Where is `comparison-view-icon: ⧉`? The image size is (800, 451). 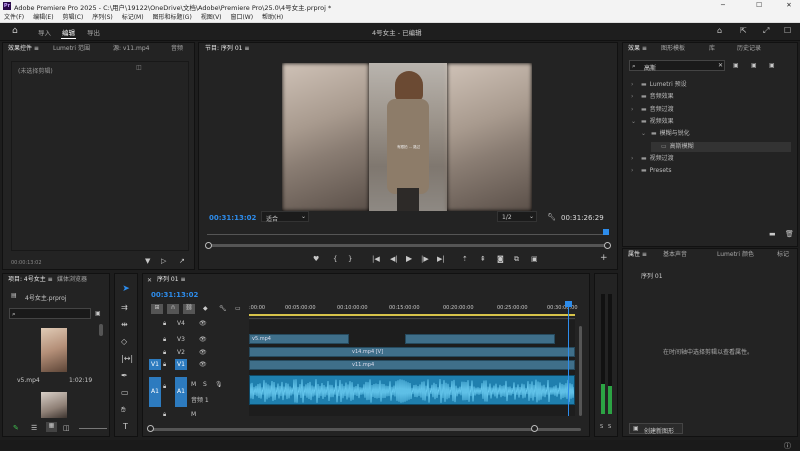
comparison-view-icon: ⧉ is located at coordinates (516, 259).